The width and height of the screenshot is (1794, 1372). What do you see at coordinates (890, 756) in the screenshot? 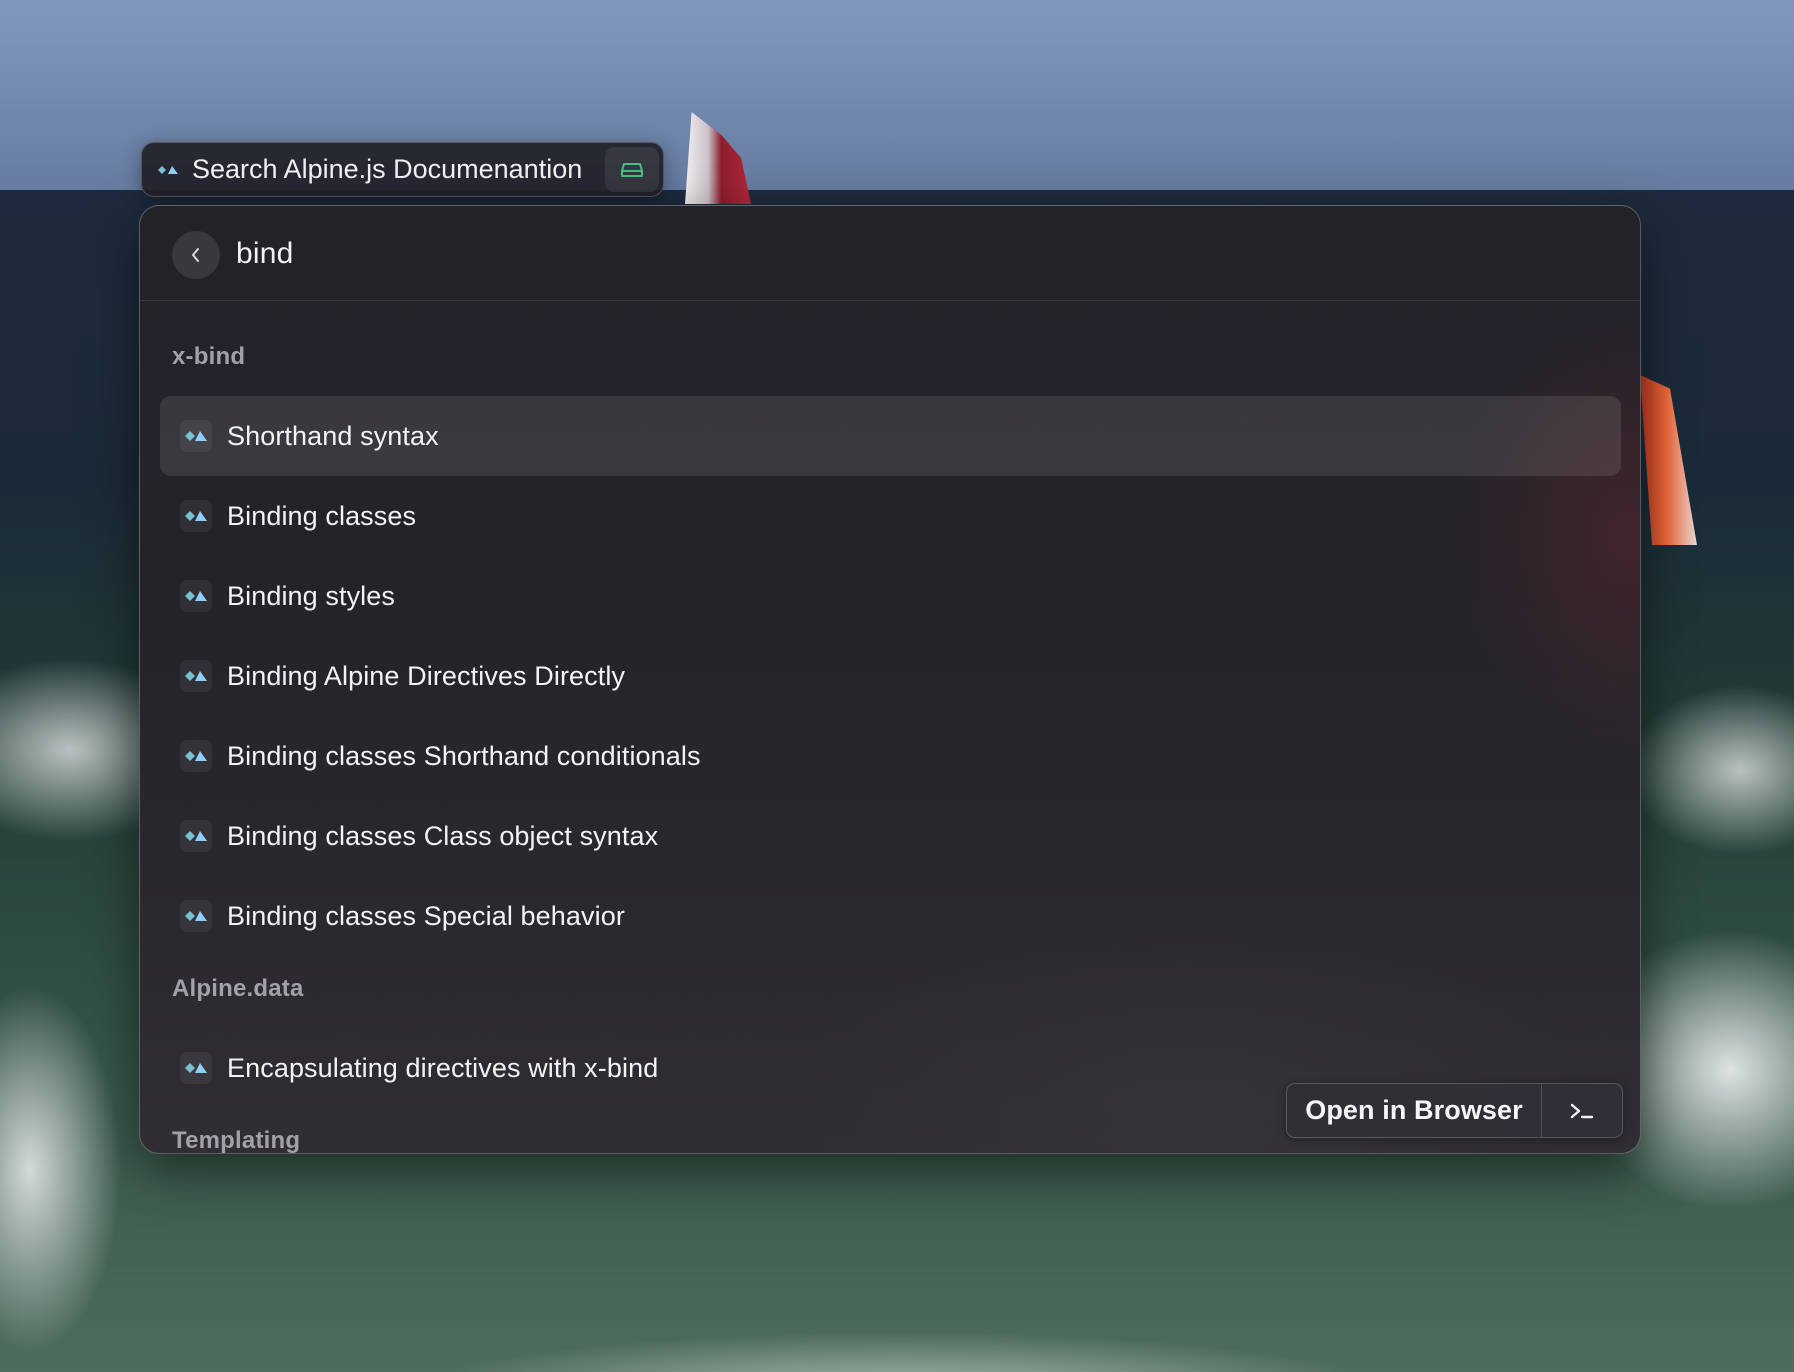
I see `result-item-binding-classes-shorthand: Binding classes Shorthand conditionals` at bounding box center [890, 756].